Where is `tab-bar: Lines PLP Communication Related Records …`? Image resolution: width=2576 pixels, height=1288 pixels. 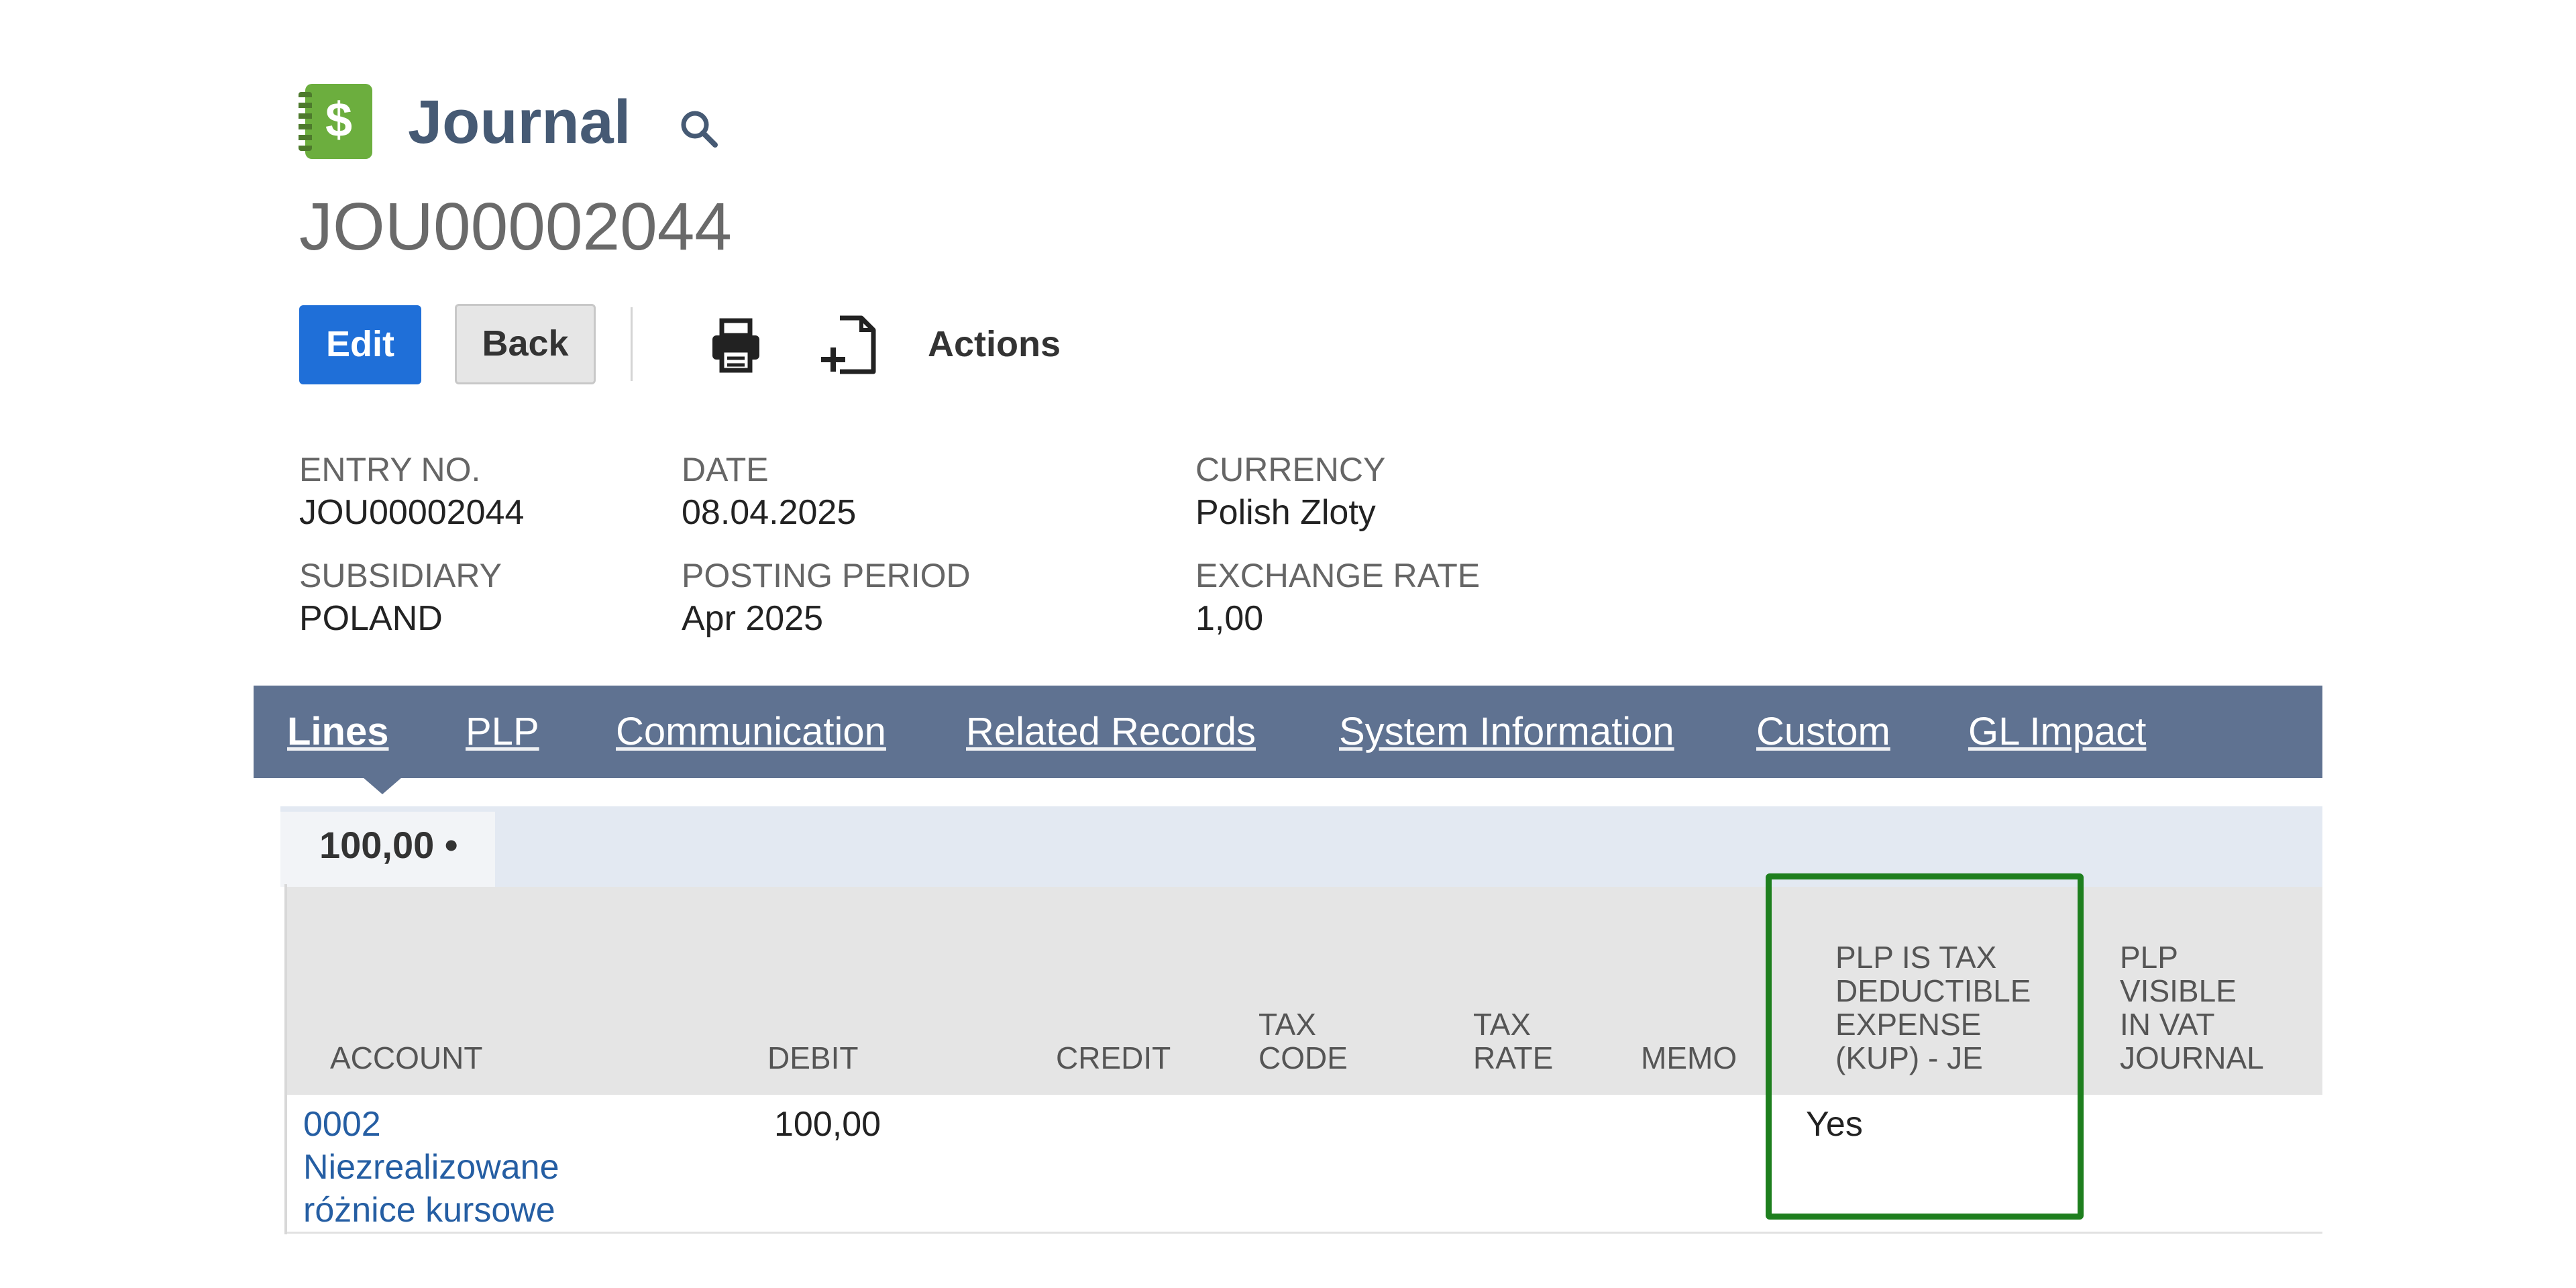 tab-bar: Lines PLP Communication Related Records … is located at coordinates (1288, 732).